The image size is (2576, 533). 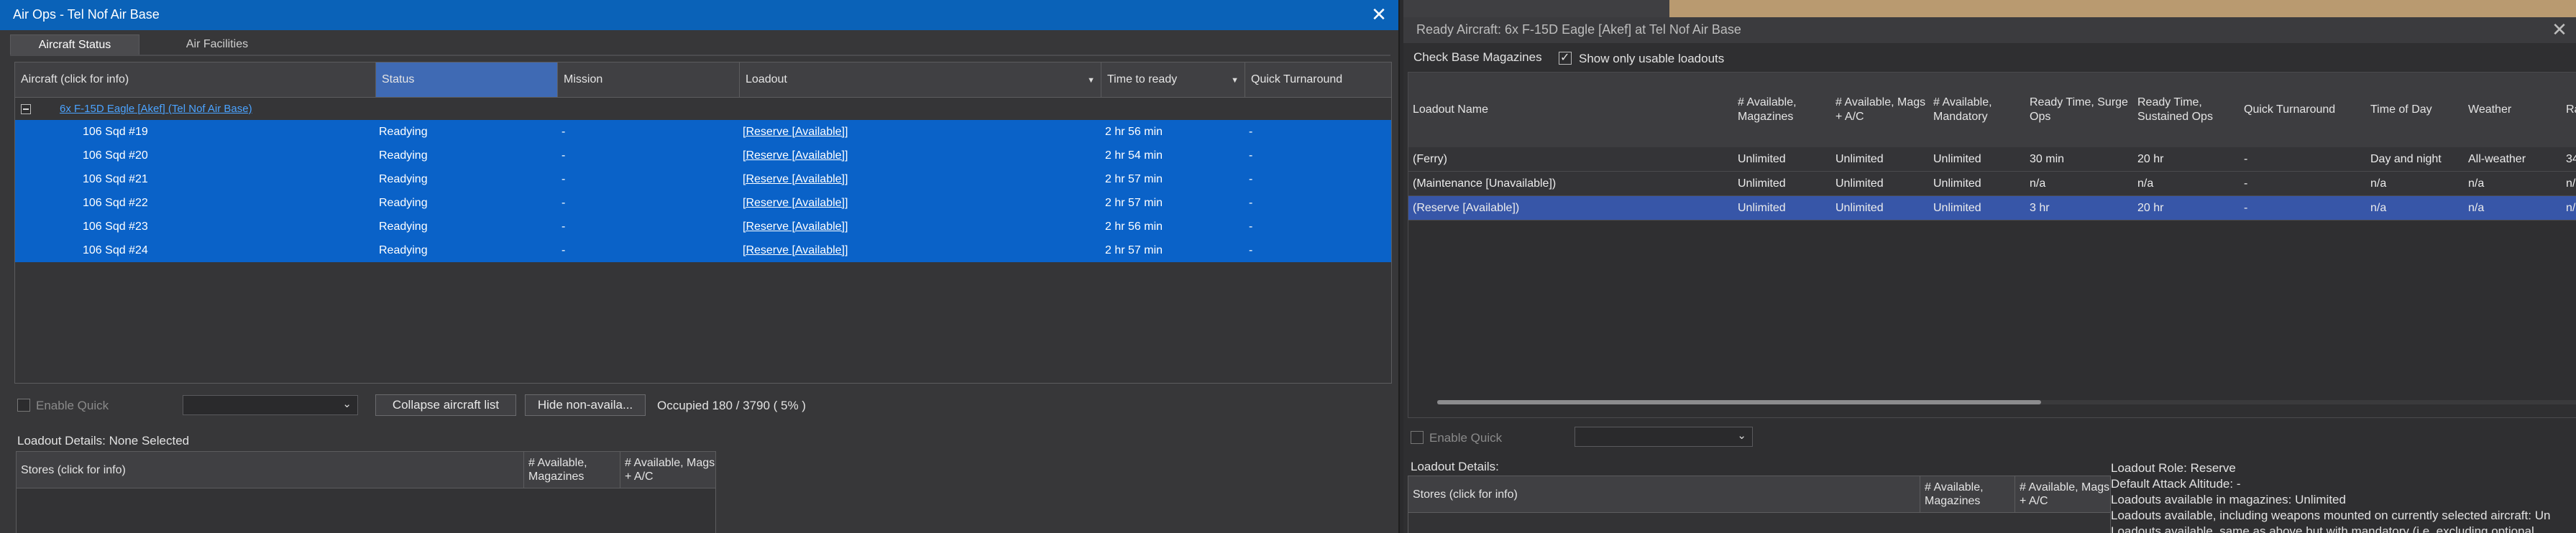 What do you see at coordinates (1565, 57) in the screenshot?
I see `show-usable-checkbox` at bounding box center [1565, 57].